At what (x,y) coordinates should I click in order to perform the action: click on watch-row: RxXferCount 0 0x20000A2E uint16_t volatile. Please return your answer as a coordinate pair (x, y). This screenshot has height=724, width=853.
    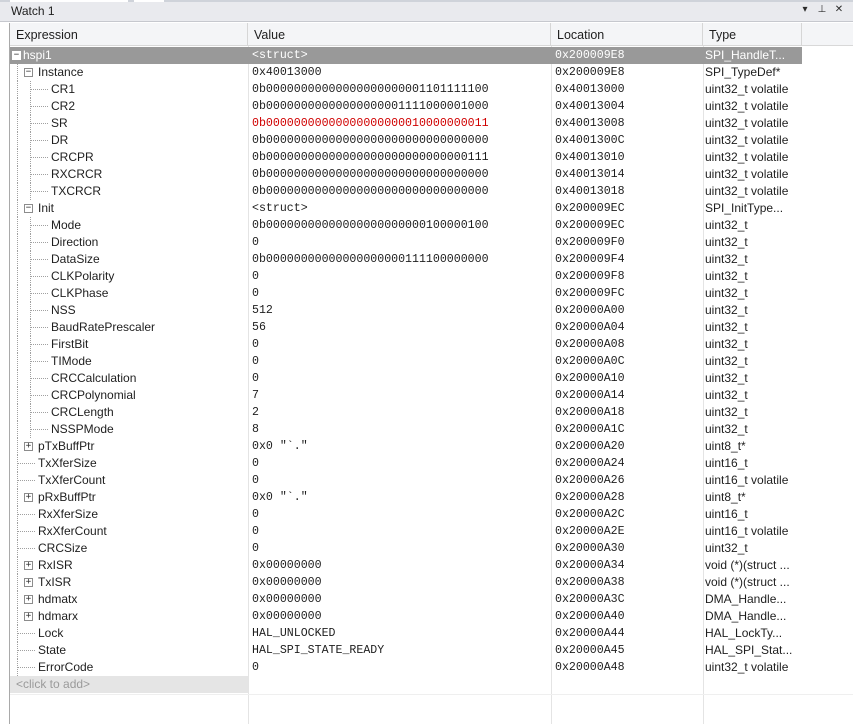
    Looking at the image, I should click on (406, 531).